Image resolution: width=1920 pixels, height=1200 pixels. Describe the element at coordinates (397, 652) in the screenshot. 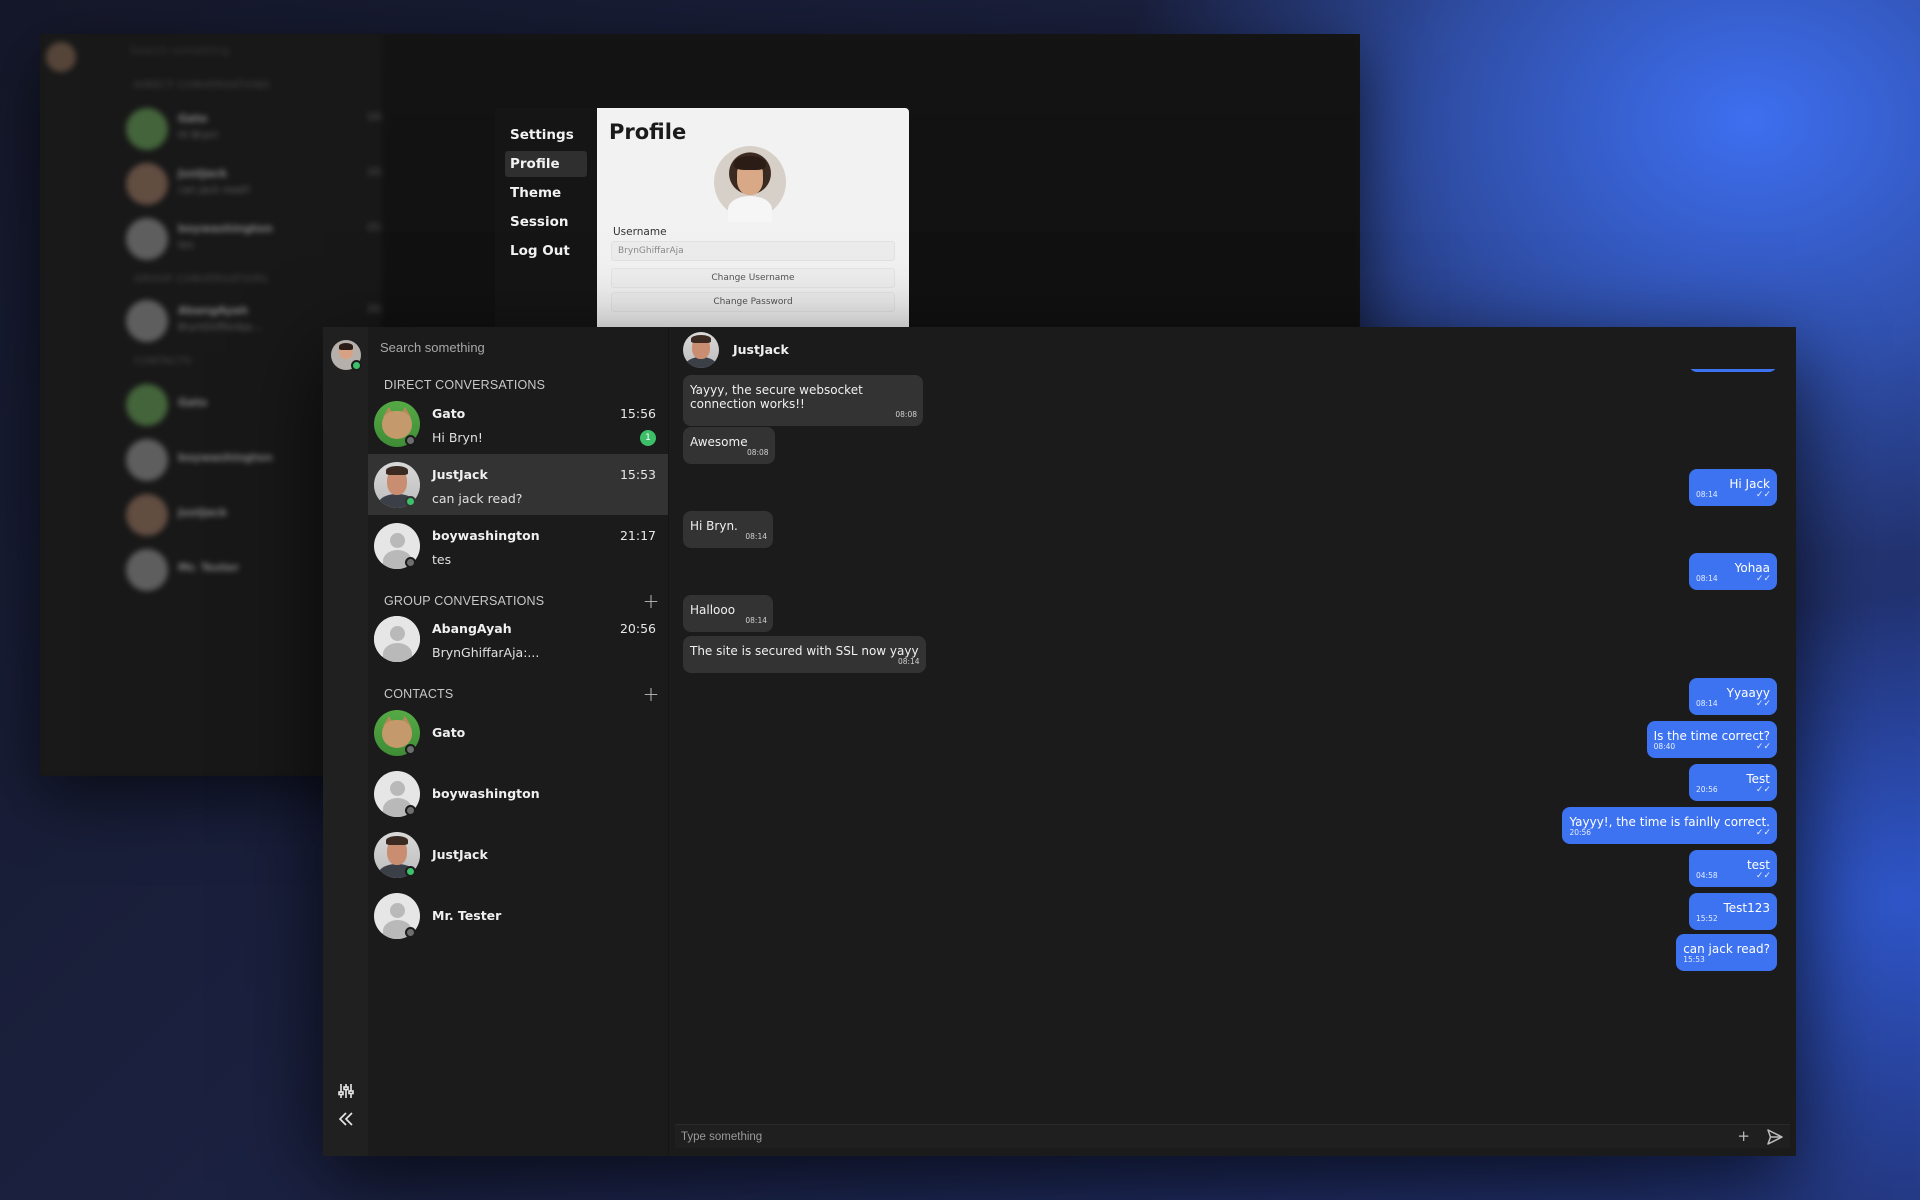

I see `avatar-shoulders` at that location.